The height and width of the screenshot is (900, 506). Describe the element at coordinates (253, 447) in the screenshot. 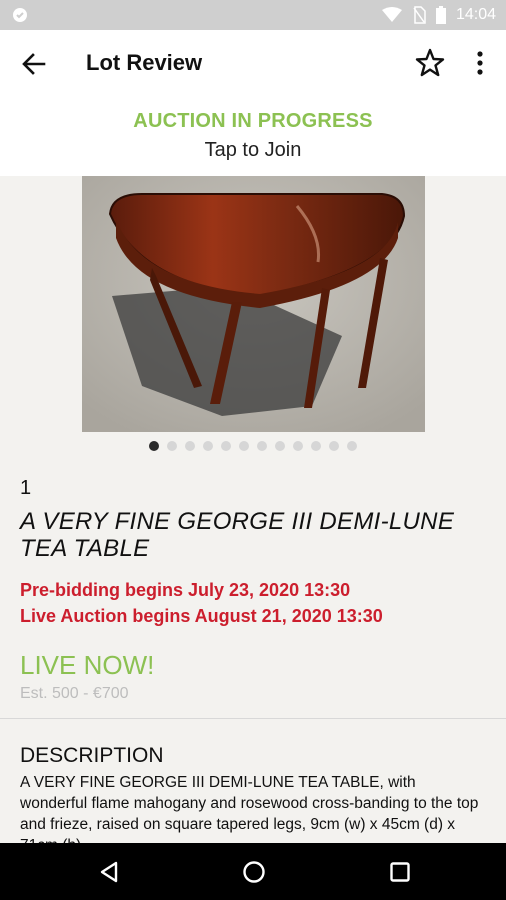

I see `image-pager` at that location.